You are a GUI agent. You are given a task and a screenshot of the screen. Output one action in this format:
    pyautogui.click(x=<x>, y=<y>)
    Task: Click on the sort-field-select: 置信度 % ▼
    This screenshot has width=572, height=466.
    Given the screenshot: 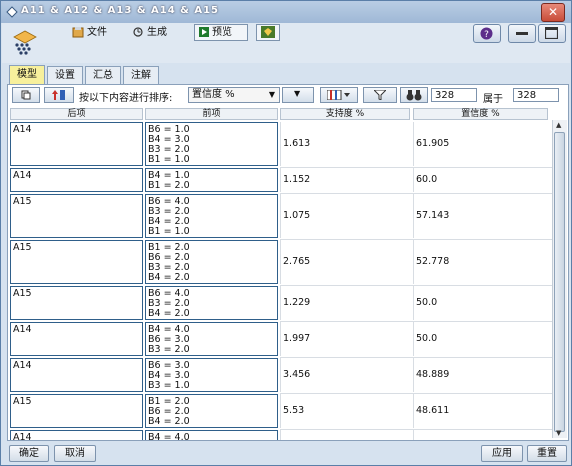 What is the action you would take?
    pyautogui.click(x=234, y=95)
    